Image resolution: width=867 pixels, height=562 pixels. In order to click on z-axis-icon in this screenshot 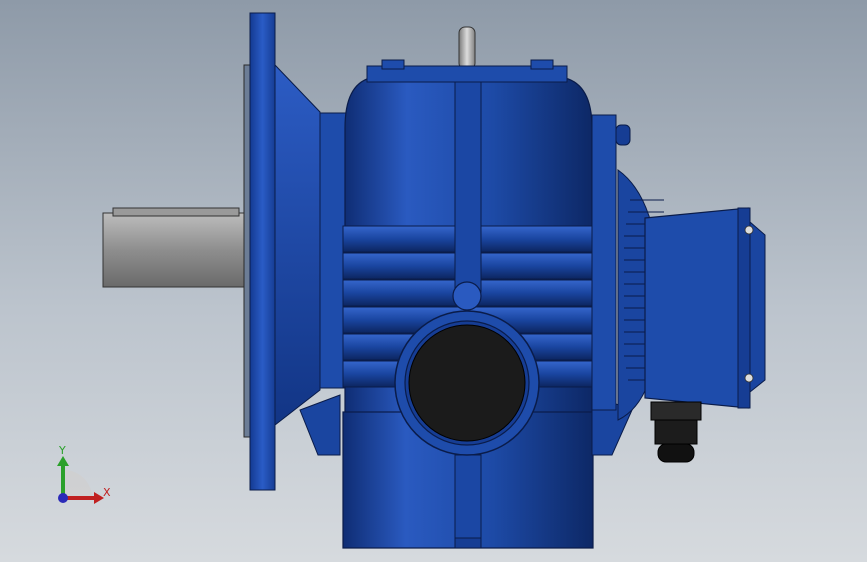, I will do `click(63, 498)`.